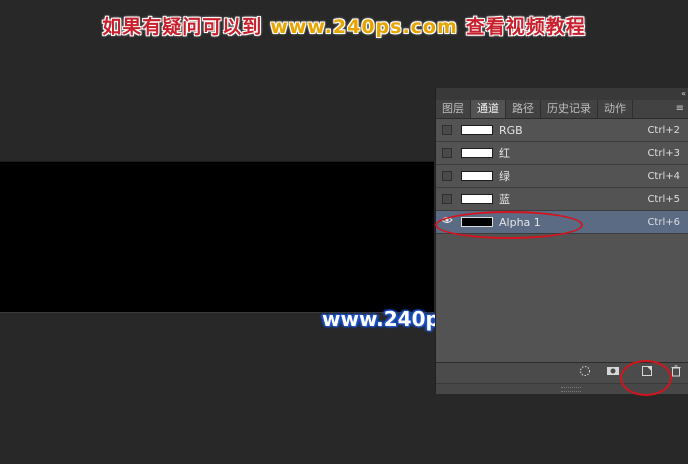 Image resolution: width=688 pixels, height=464 pixels. I want to click on channel-row-red: 红 Ctrl+3, so click(562, 153).